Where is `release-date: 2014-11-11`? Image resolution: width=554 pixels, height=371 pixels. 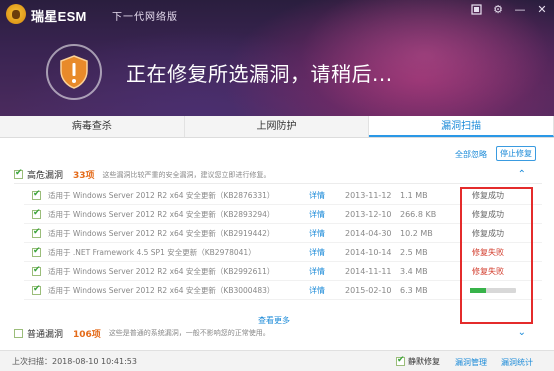 release-date: 2014-11-11 is located at coordinates (368, 271).